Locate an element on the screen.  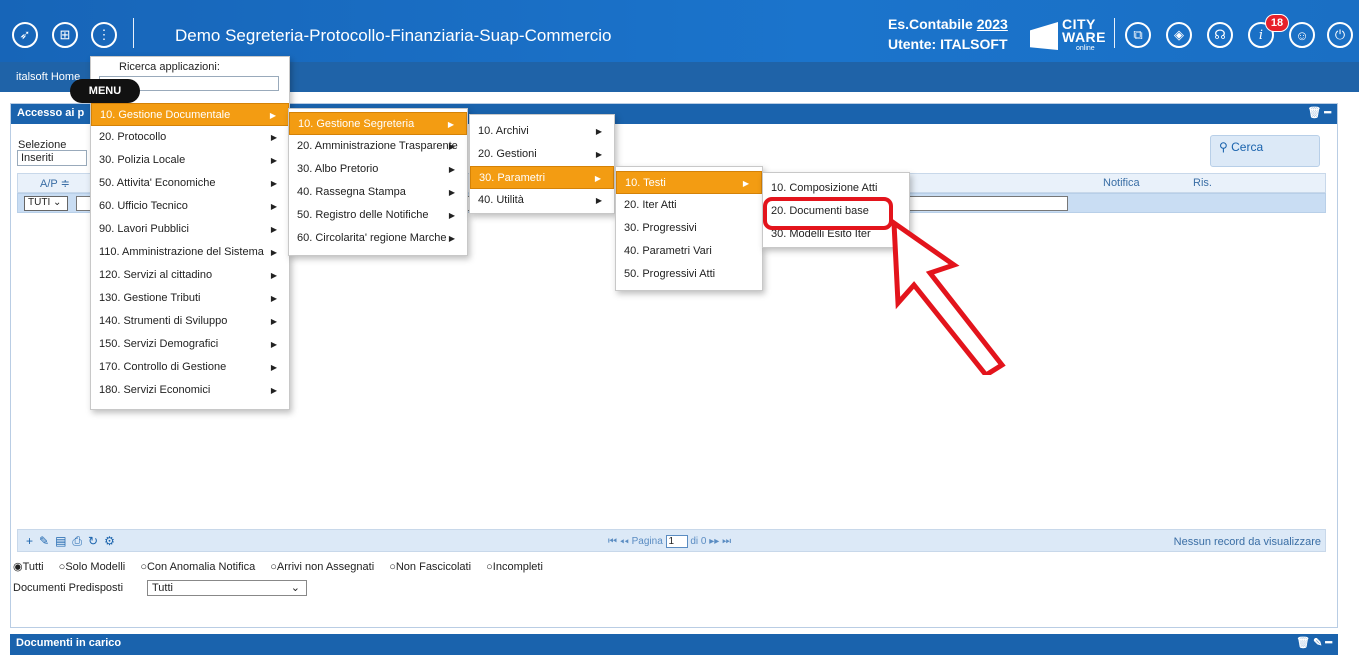
menu-item-albo-pretorio: 30. Albo Pretorio ▶ is located at coordinates (378, 169).